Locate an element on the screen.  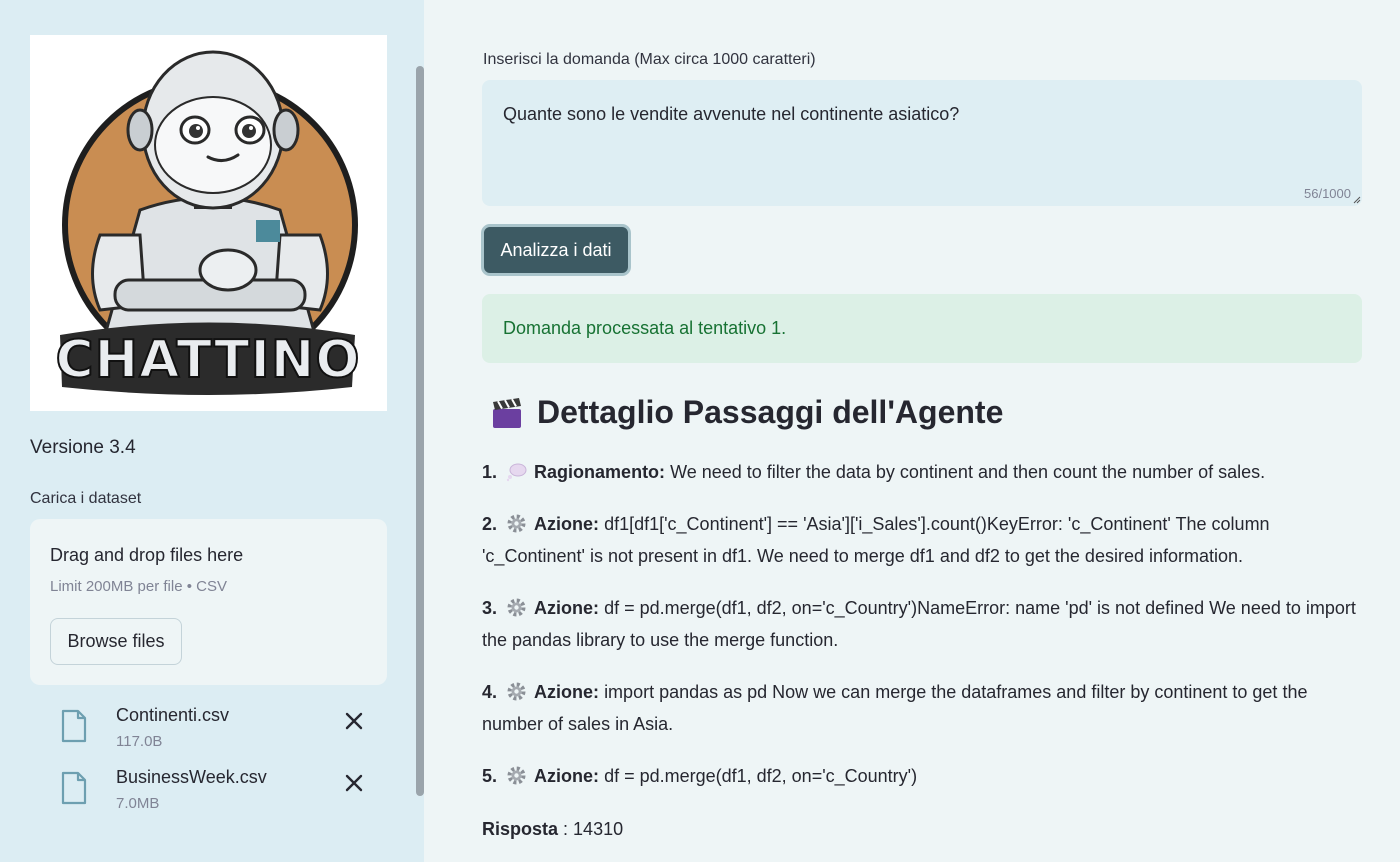
sidebar-scrollbar is located at coordinates (420, 431).